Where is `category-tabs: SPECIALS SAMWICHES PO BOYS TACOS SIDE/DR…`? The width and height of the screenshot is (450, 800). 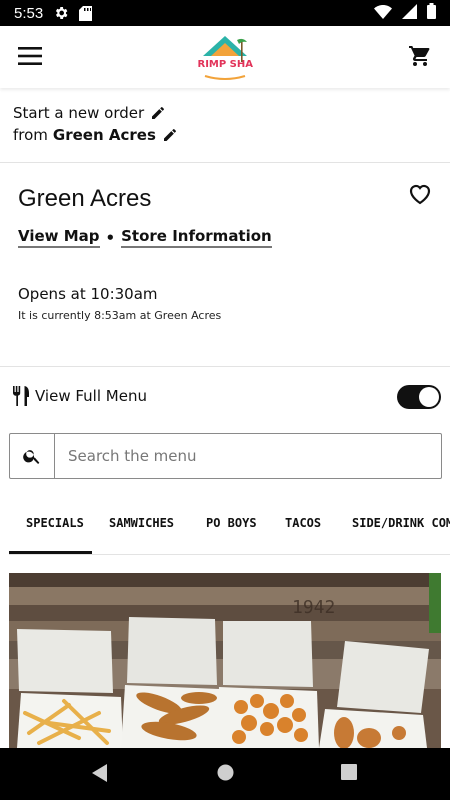
category-tabs: SPECIALS SAMWICHES PO BOYS TACOS SIDE/DR… is located at coordinates (229, 527).